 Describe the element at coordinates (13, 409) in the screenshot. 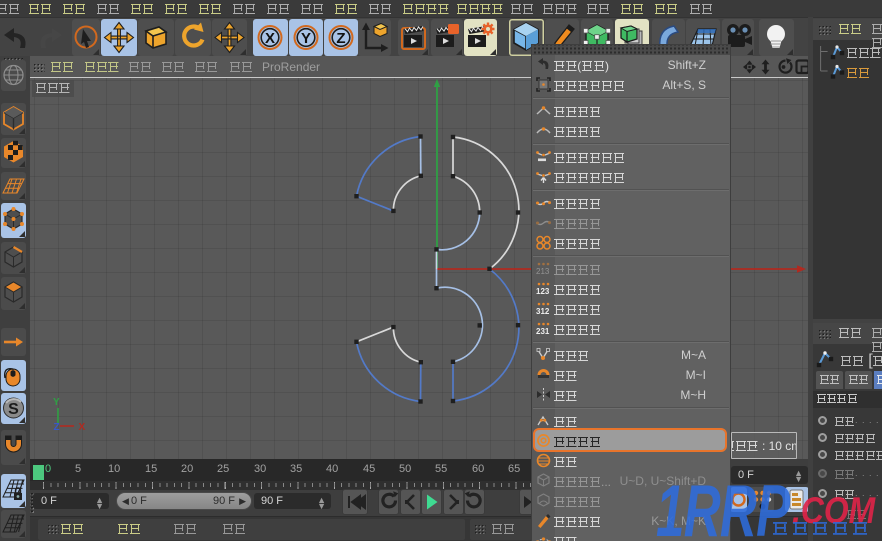

I see `svg-text: S` at that location.